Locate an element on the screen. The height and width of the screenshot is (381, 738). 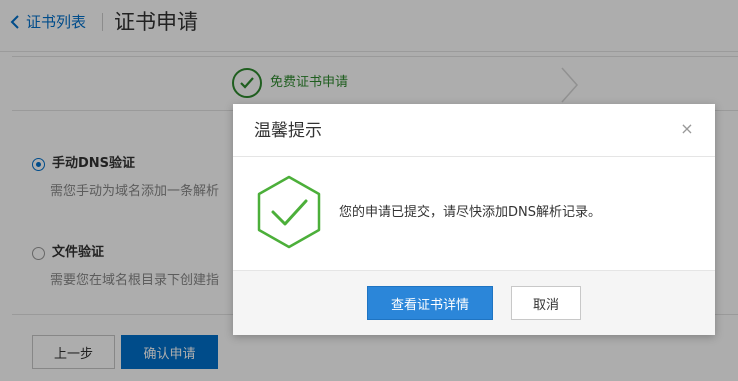
view-cert-detail-button: 查看证书详情 is located at coordinates (430, 303).